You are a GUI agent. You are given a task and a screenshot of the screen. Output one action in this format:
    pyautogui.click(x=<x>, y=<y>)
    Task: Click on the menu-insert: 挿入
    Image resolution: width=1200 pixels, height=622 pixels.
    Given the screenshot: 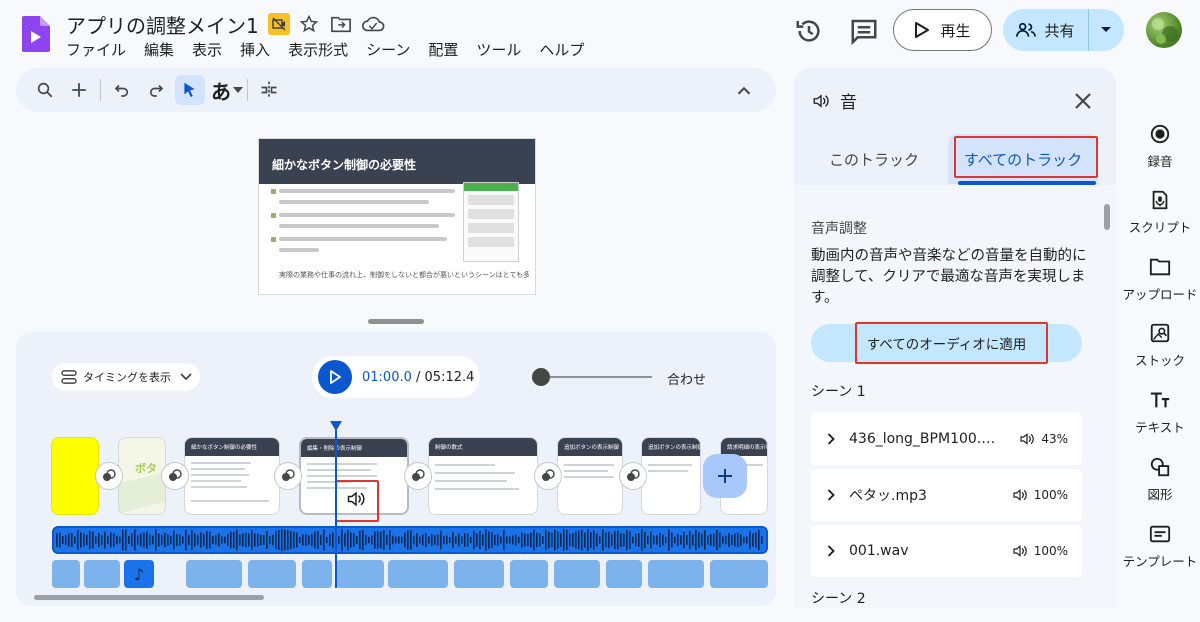 What is the action you would take?
    pyautogui.click(x=255, y=49)
    